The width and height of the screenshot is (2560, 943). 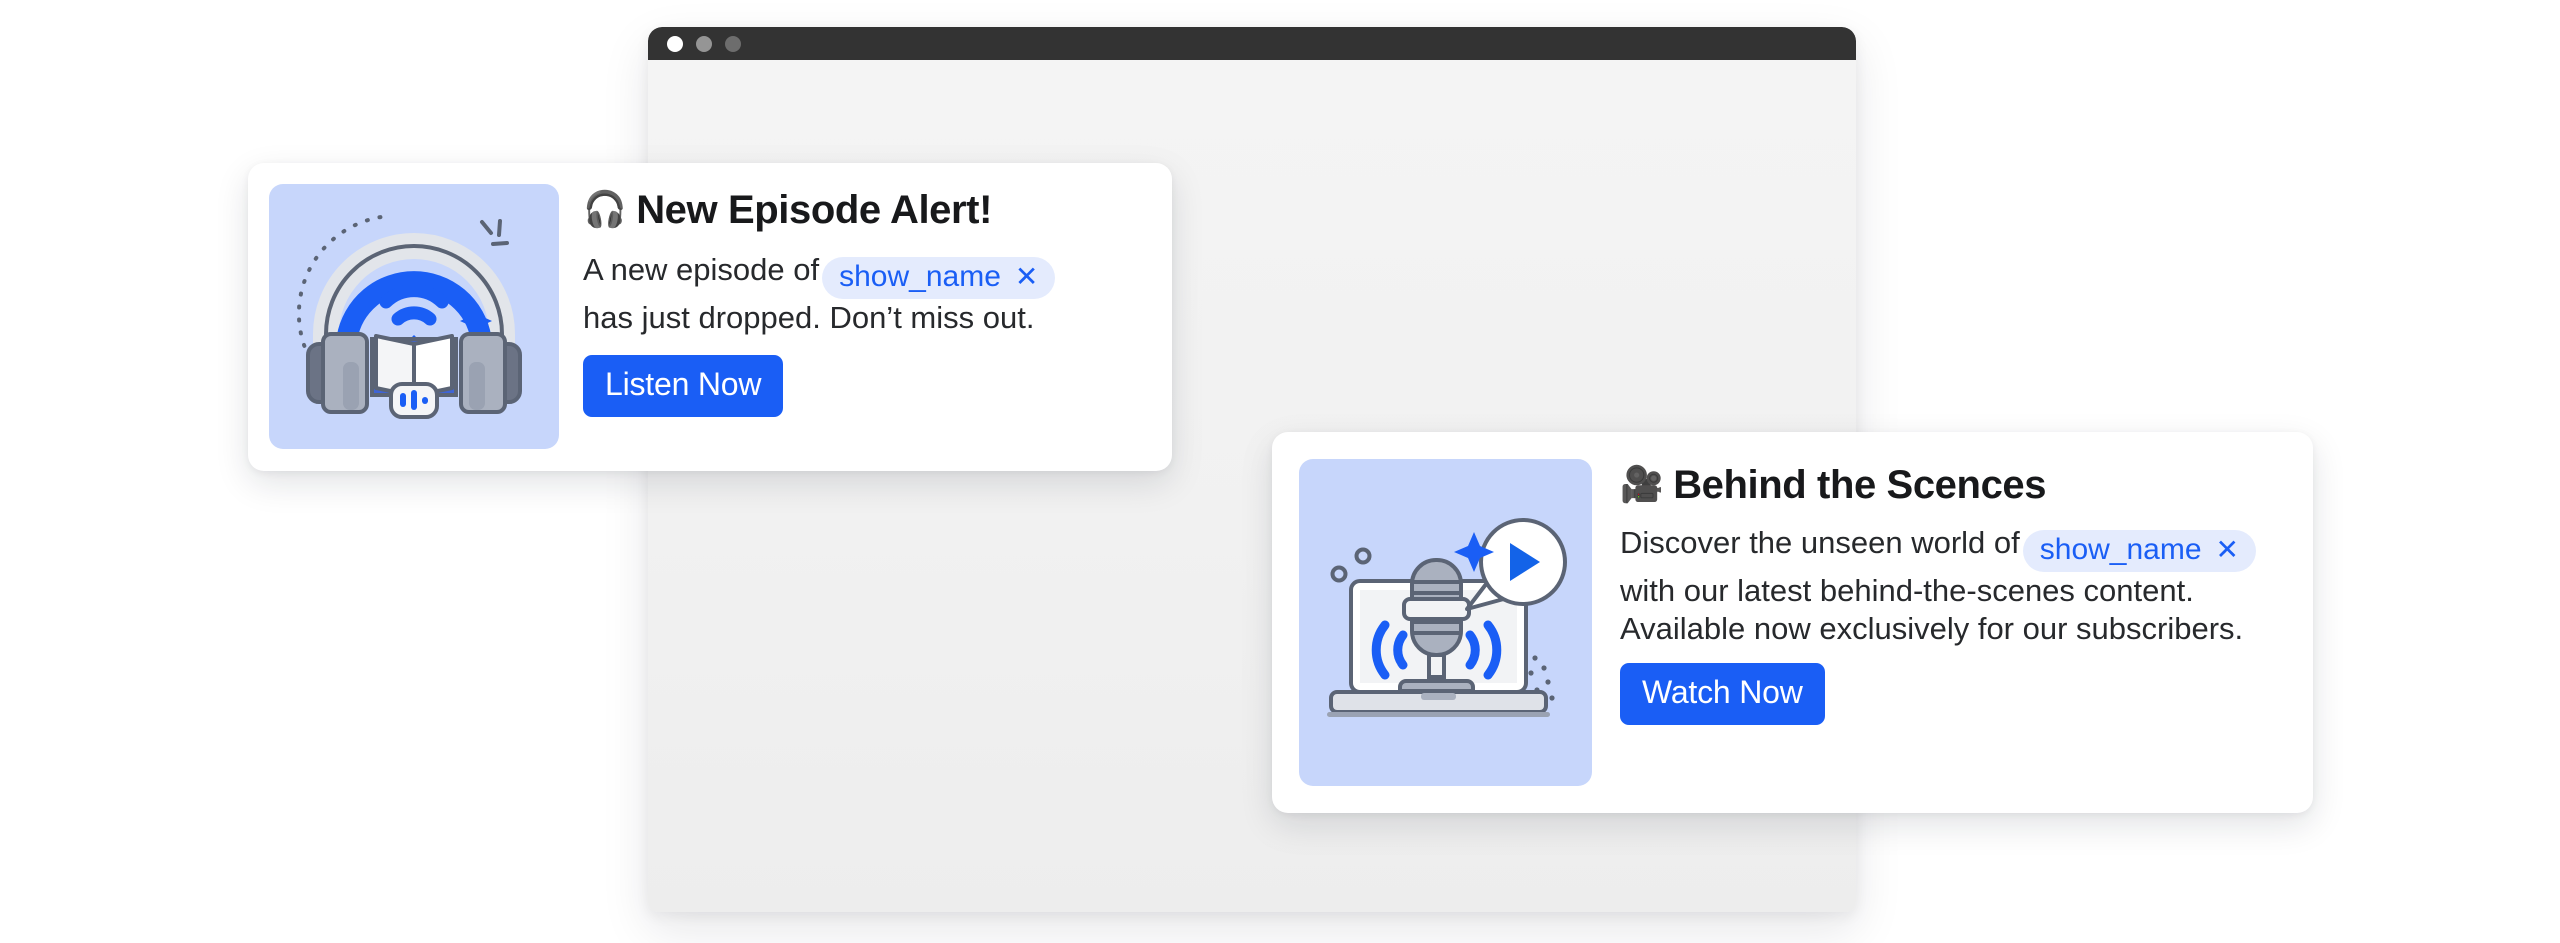 I want to click on card-title-row: 🎥 Behind the Scences, so click(x=1953, y=485).